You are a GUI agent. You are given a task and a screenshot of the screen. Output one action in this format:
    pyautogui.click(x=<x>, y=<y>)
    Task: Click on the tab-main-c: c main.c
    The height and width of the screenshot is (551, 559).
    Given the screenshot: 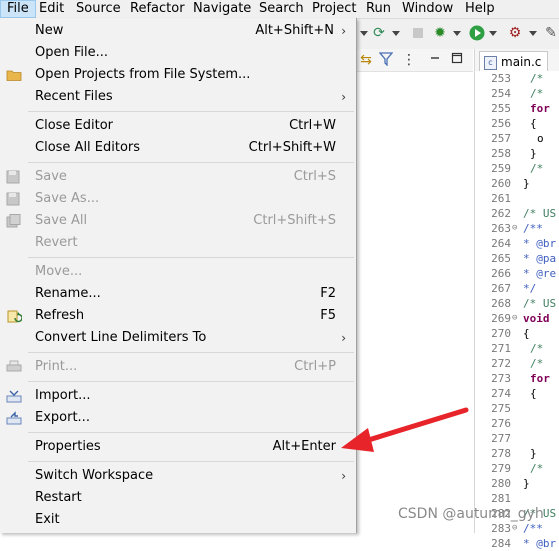 What is the action you would take?
    pyautogui.click(x=514, y=61)
    